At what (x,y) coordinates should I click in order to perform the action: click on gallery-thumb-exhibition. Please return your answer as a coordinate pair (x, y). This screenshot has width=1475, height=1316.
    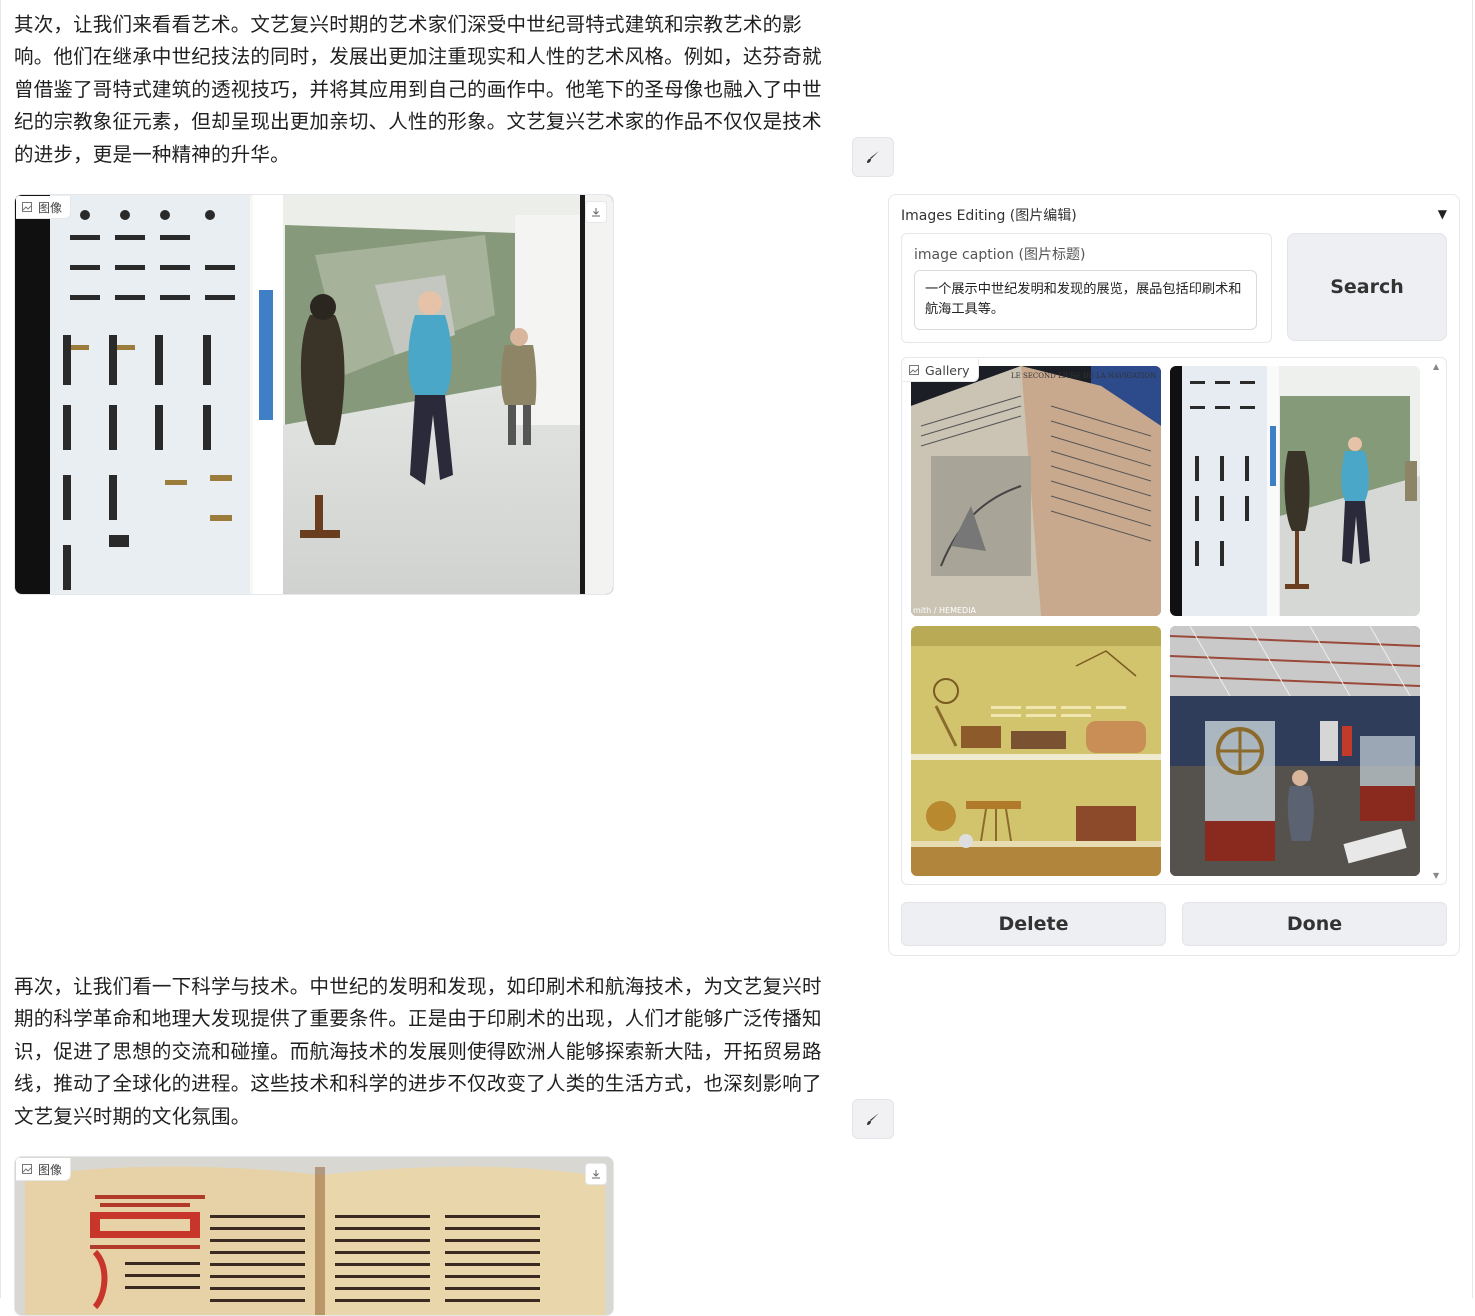
    Looking at the image, I should click on (1295, 491).